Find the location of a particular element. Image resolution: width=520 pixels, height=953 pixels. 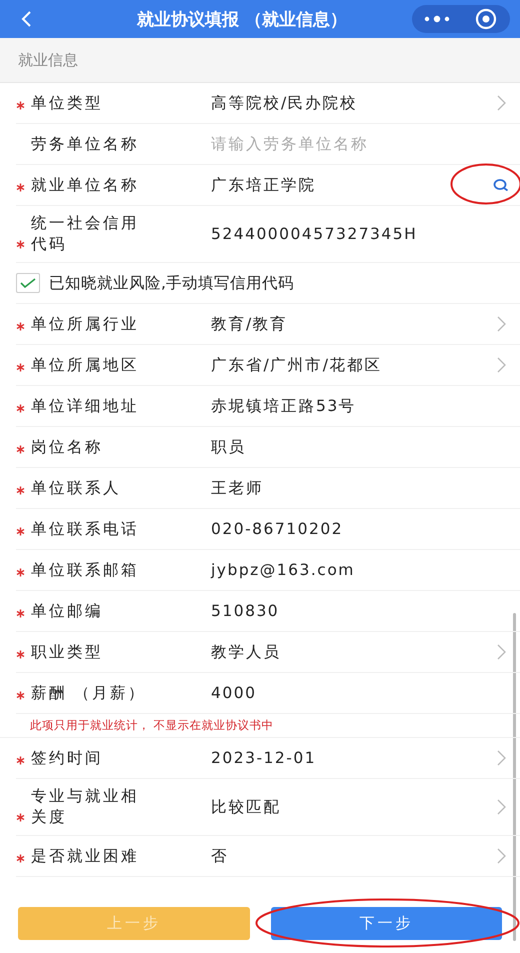

close-icon is located at coordinates (485, 19).